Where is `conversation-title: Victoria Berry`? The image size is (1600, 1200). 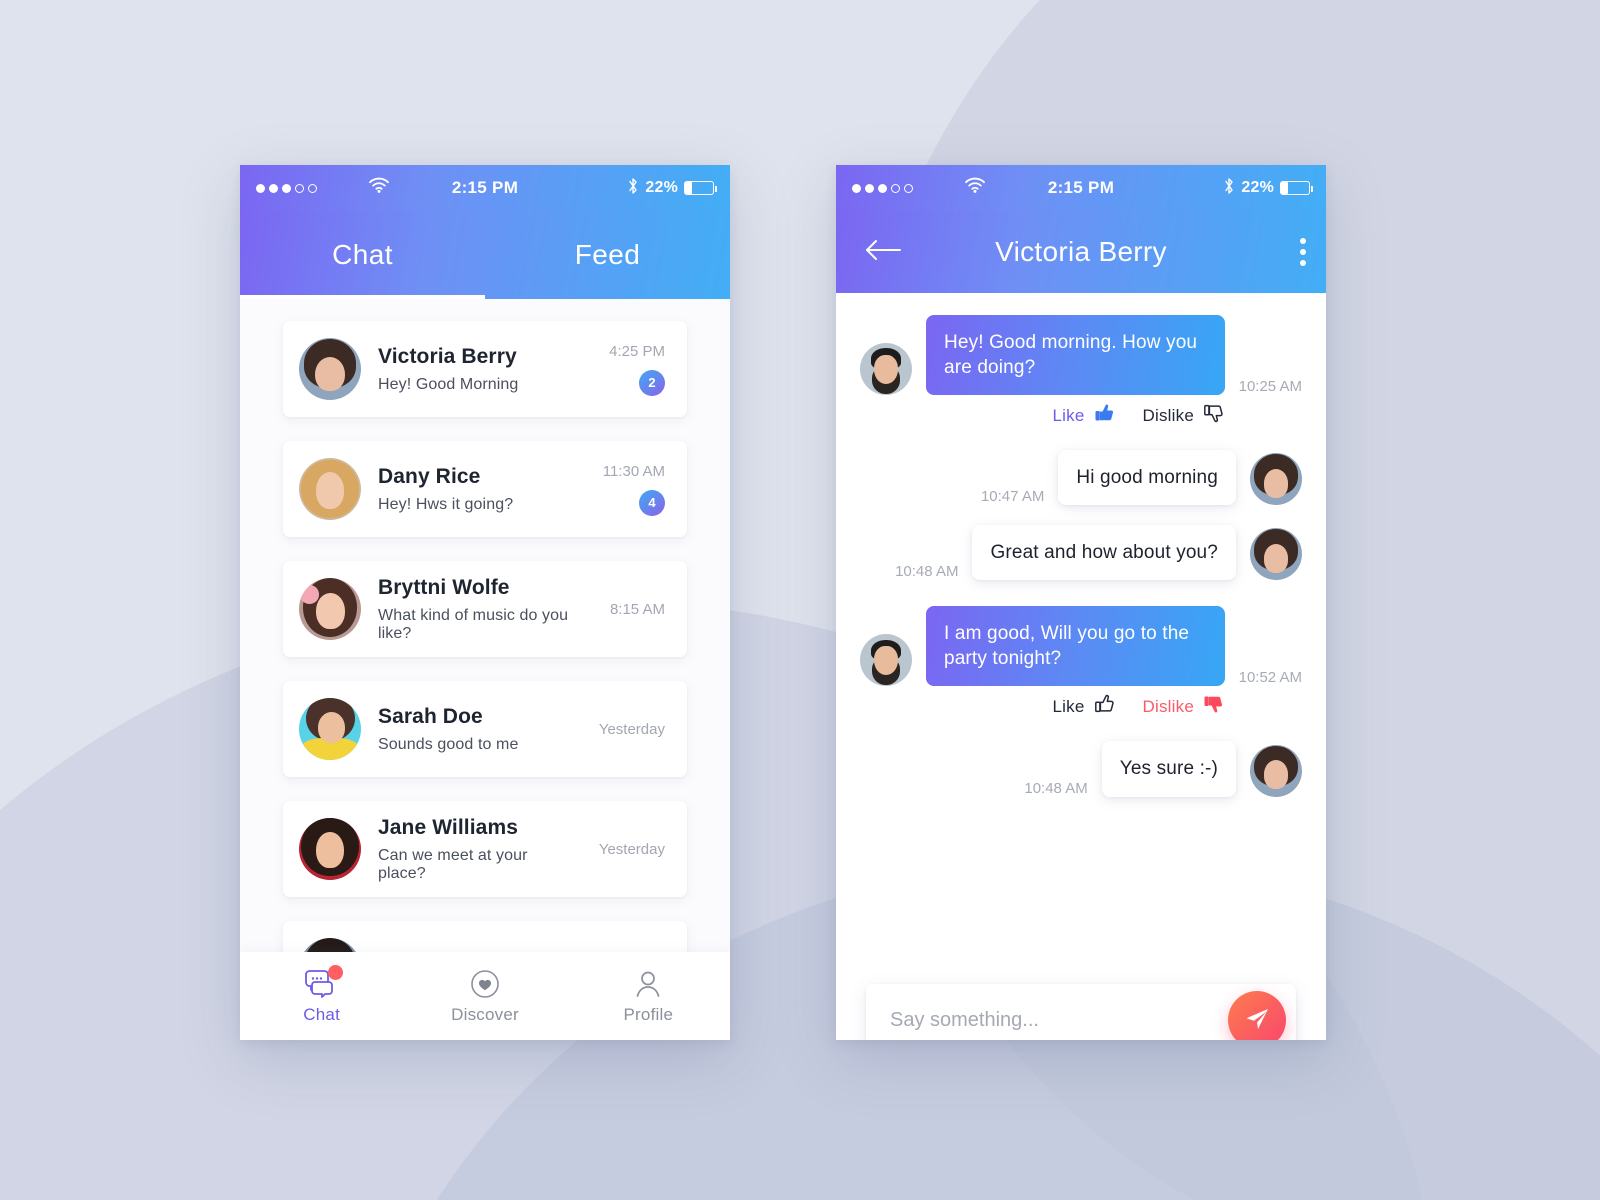 conversation-title: Victoria Berry is located at coordinates (1081, 251).